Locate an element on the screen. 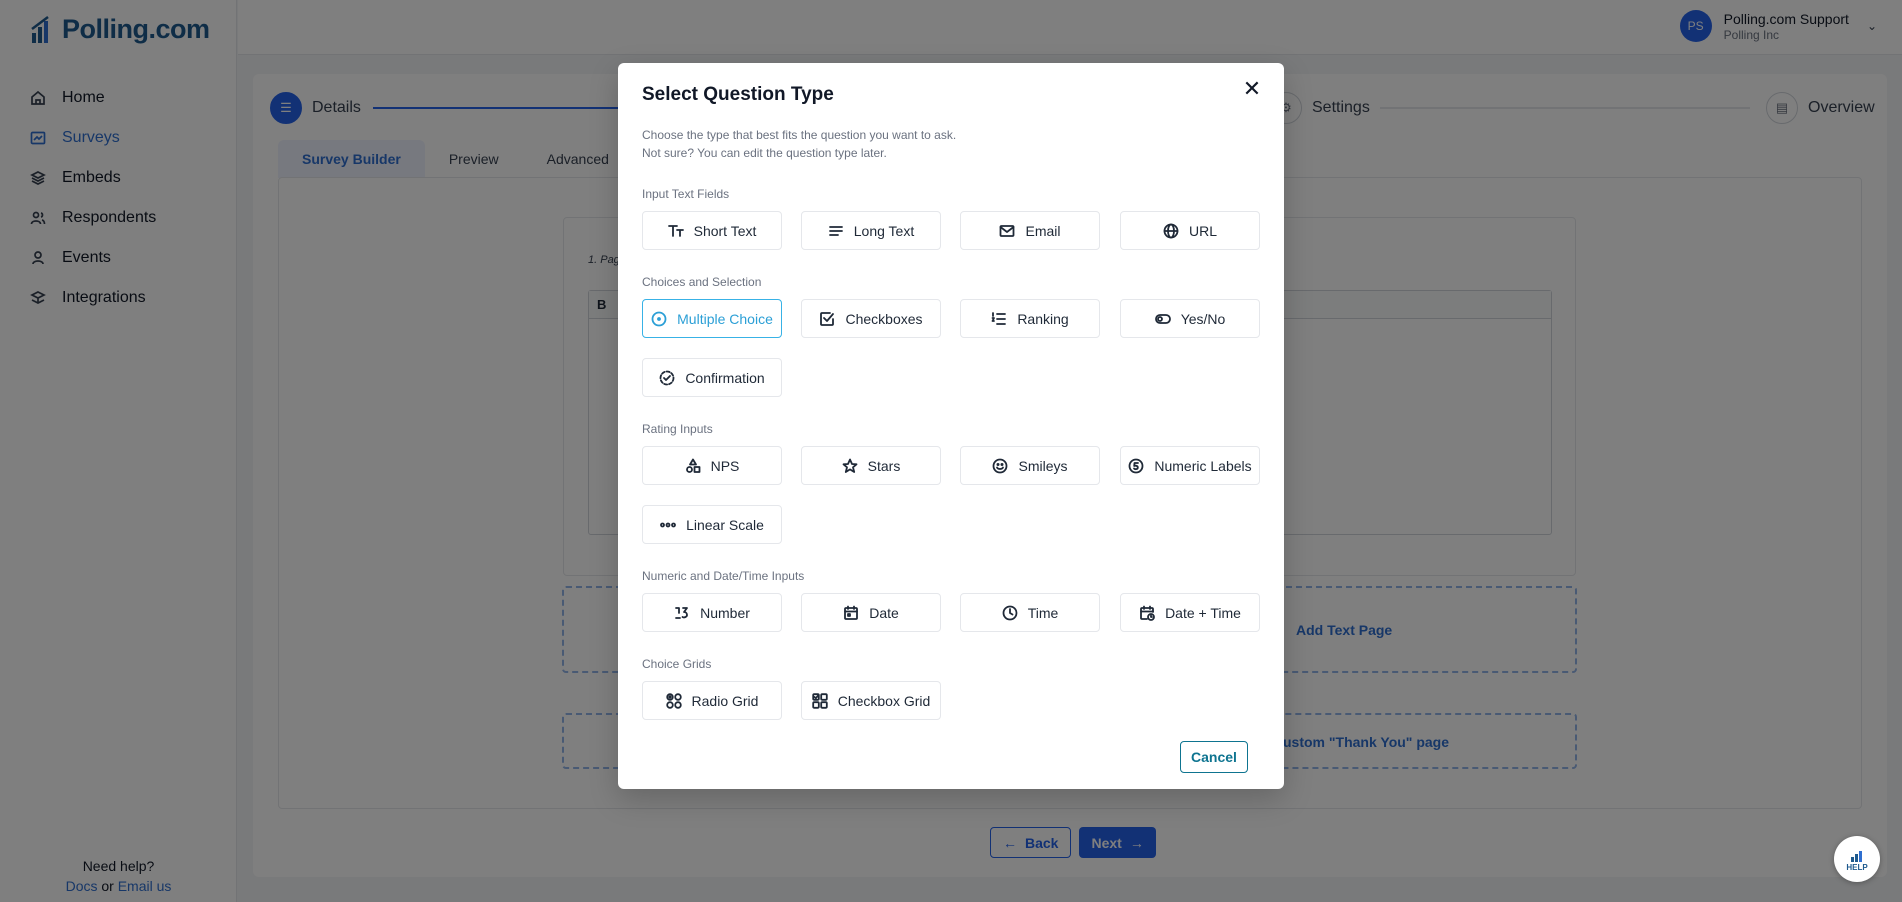  number-icon is located at coordinates (682, 613).